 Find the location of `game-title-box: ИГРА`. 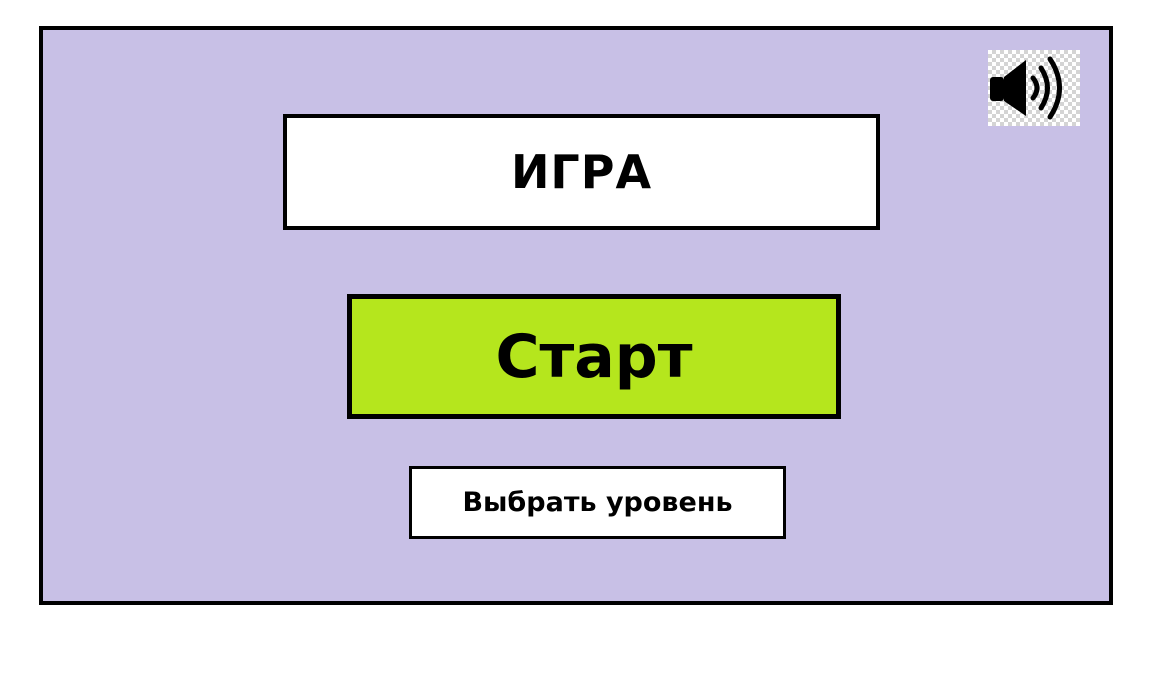

game-title-box: ИГРА is located at coordinates (581, 172).